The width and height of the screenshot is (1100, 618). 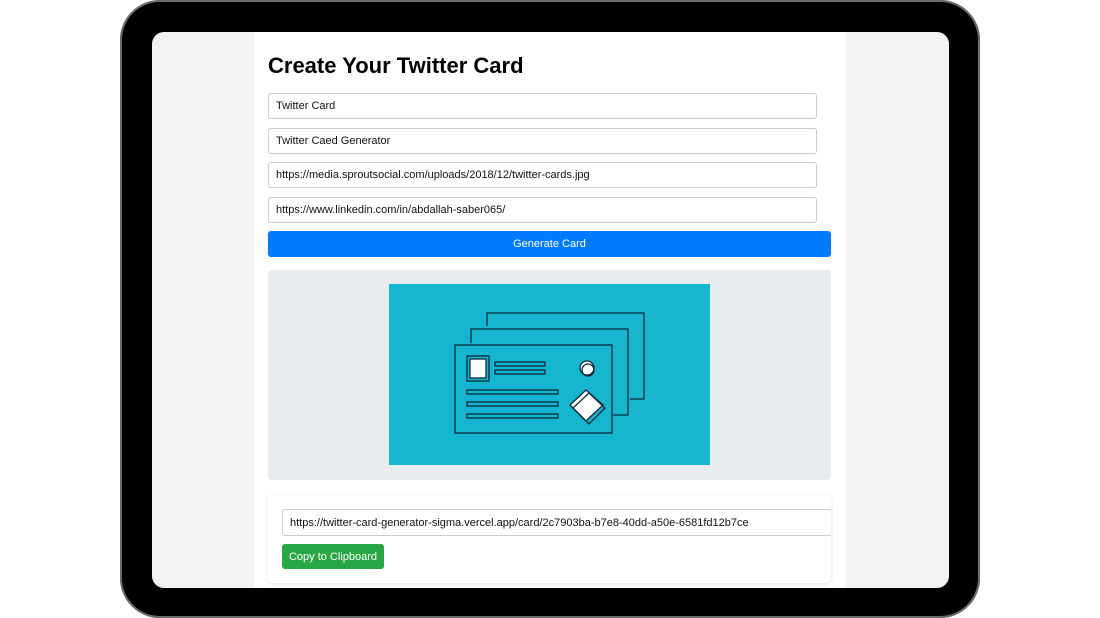 I want to click on card-stack-illustration-icon, so click(x=549, y=373).